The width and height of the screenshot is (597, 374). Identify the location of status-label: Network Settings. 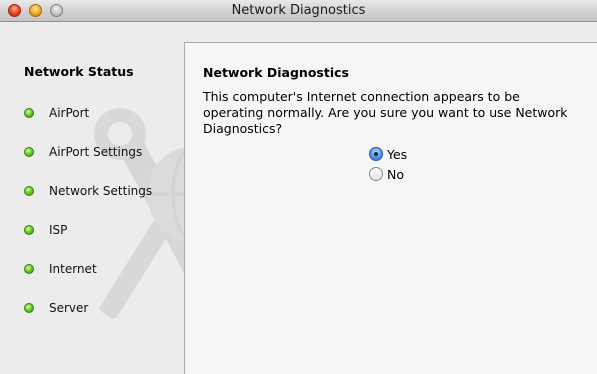
(101, 191).